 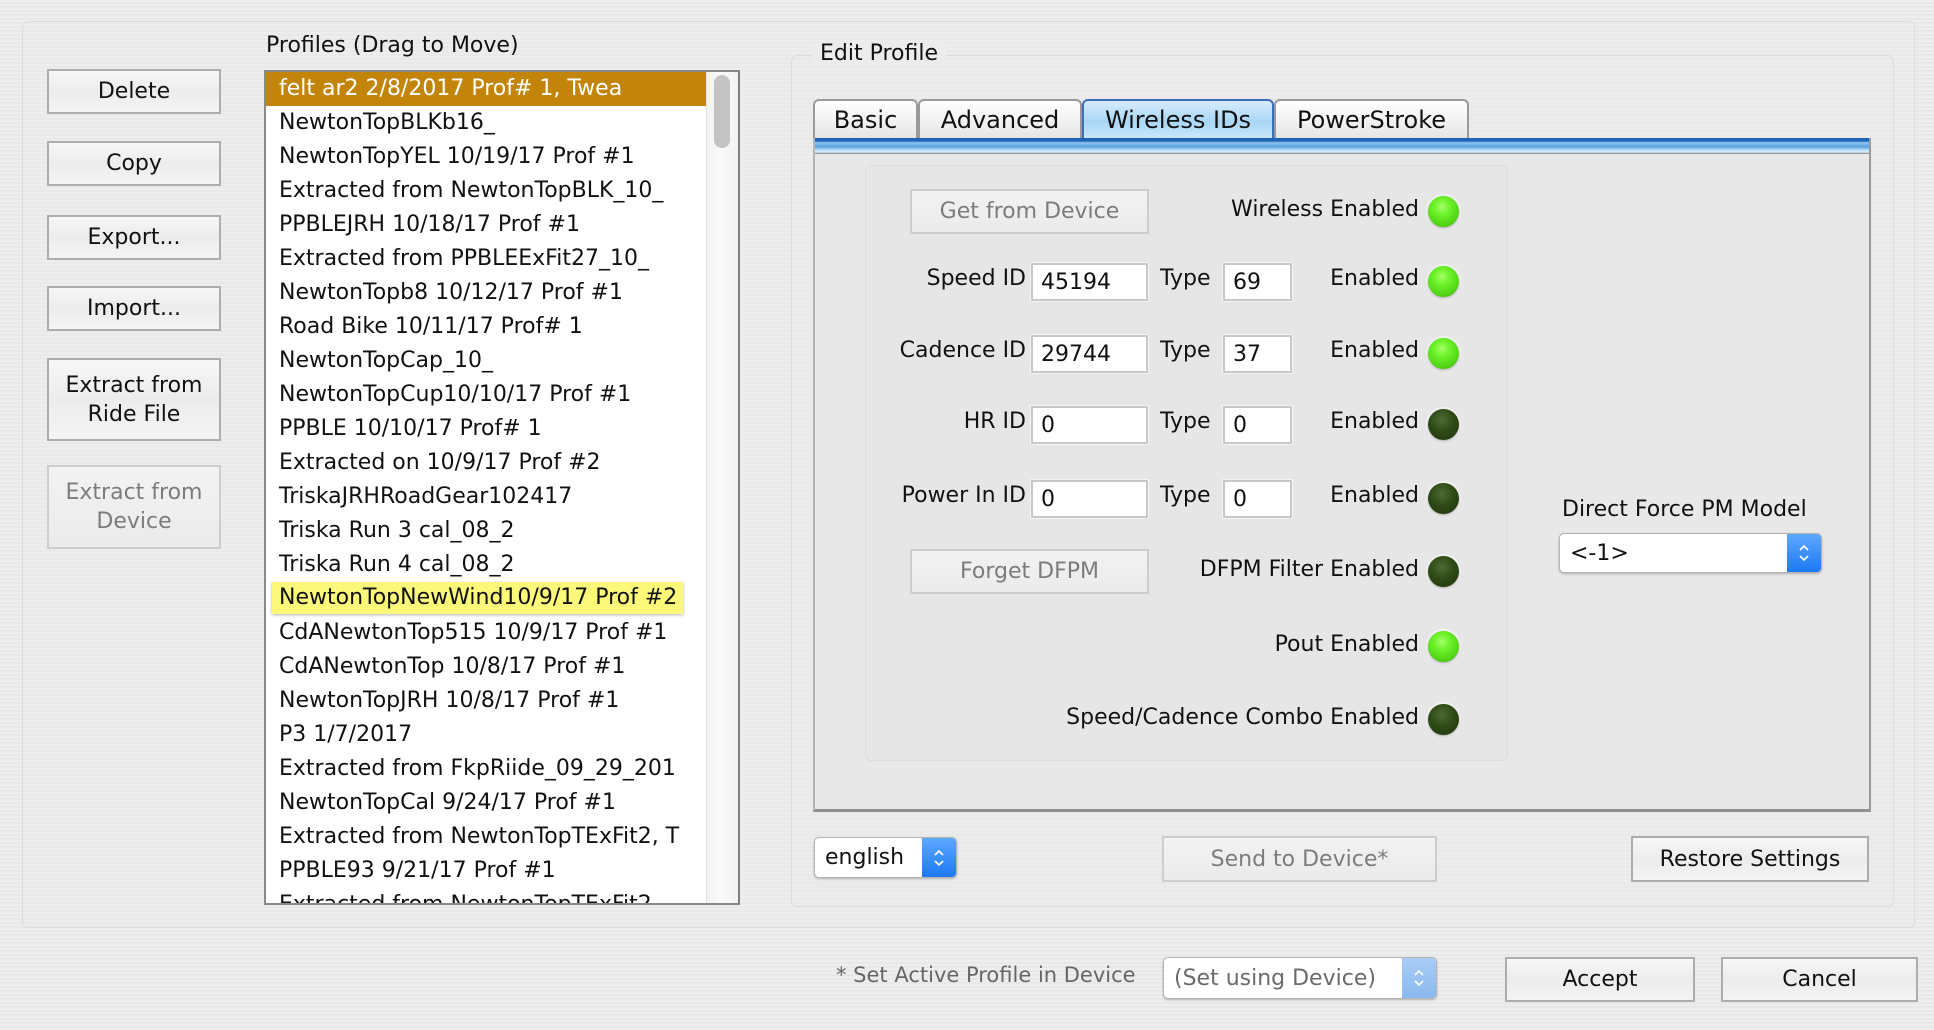 What do you see at coordinates (722, 111) in the screenshot?
I see `scrollbar-thumb` at bounding box center [722, 111].